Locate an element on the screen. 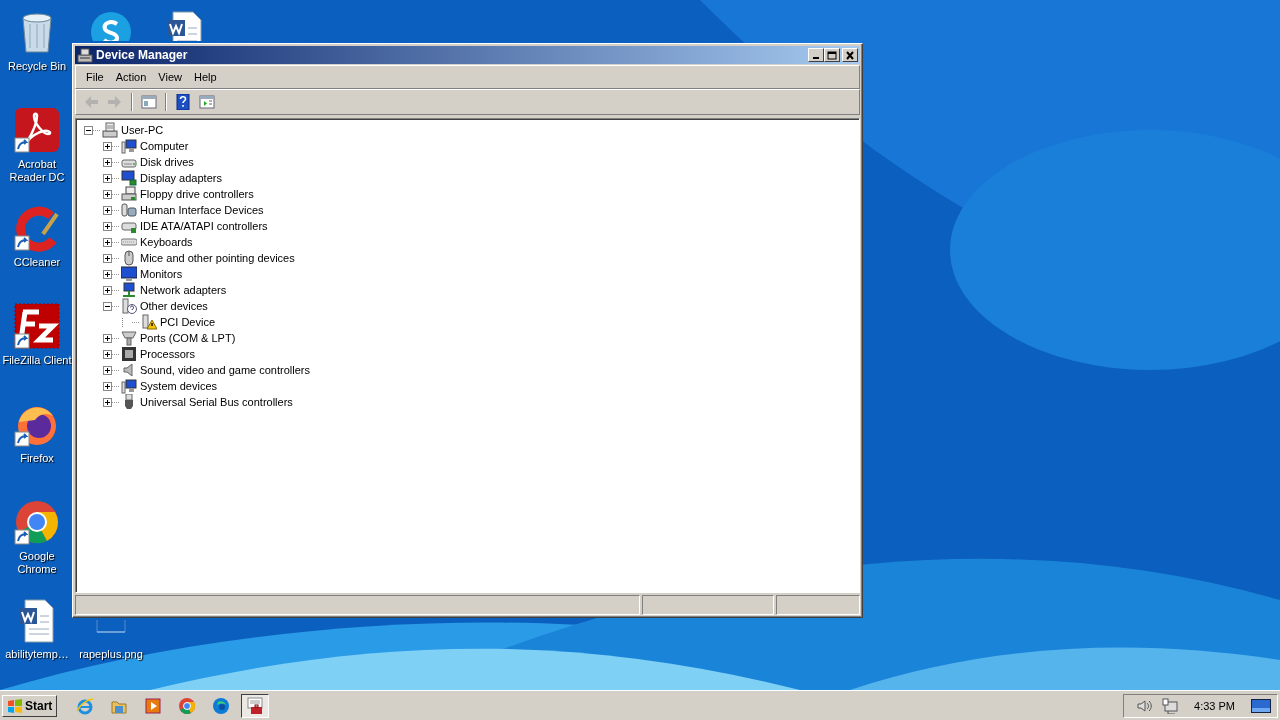 This screenshot has height=720, width=1280. panel-icon is located at coordinates (149, 102).